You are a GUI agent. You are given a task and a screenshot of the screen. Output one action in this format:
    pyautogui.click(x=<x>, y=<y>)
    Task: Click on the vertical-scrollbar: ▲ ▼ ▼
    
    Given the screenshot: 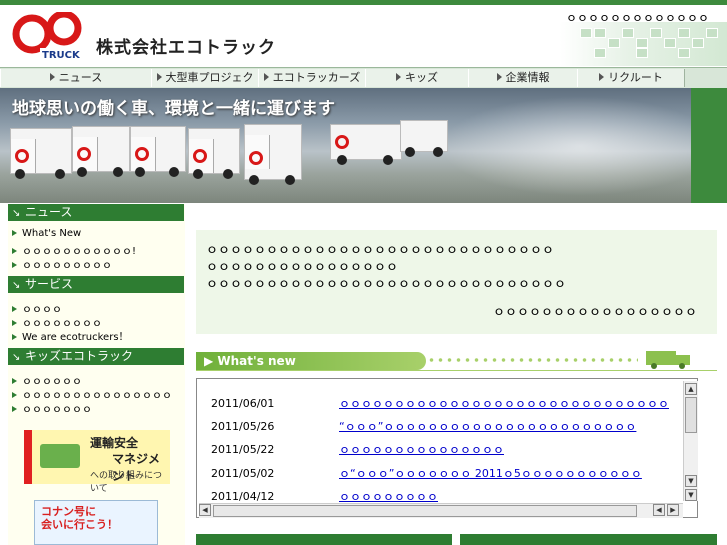 What is the action you would take?
    pyautogui.click(x=690, y=441)
    